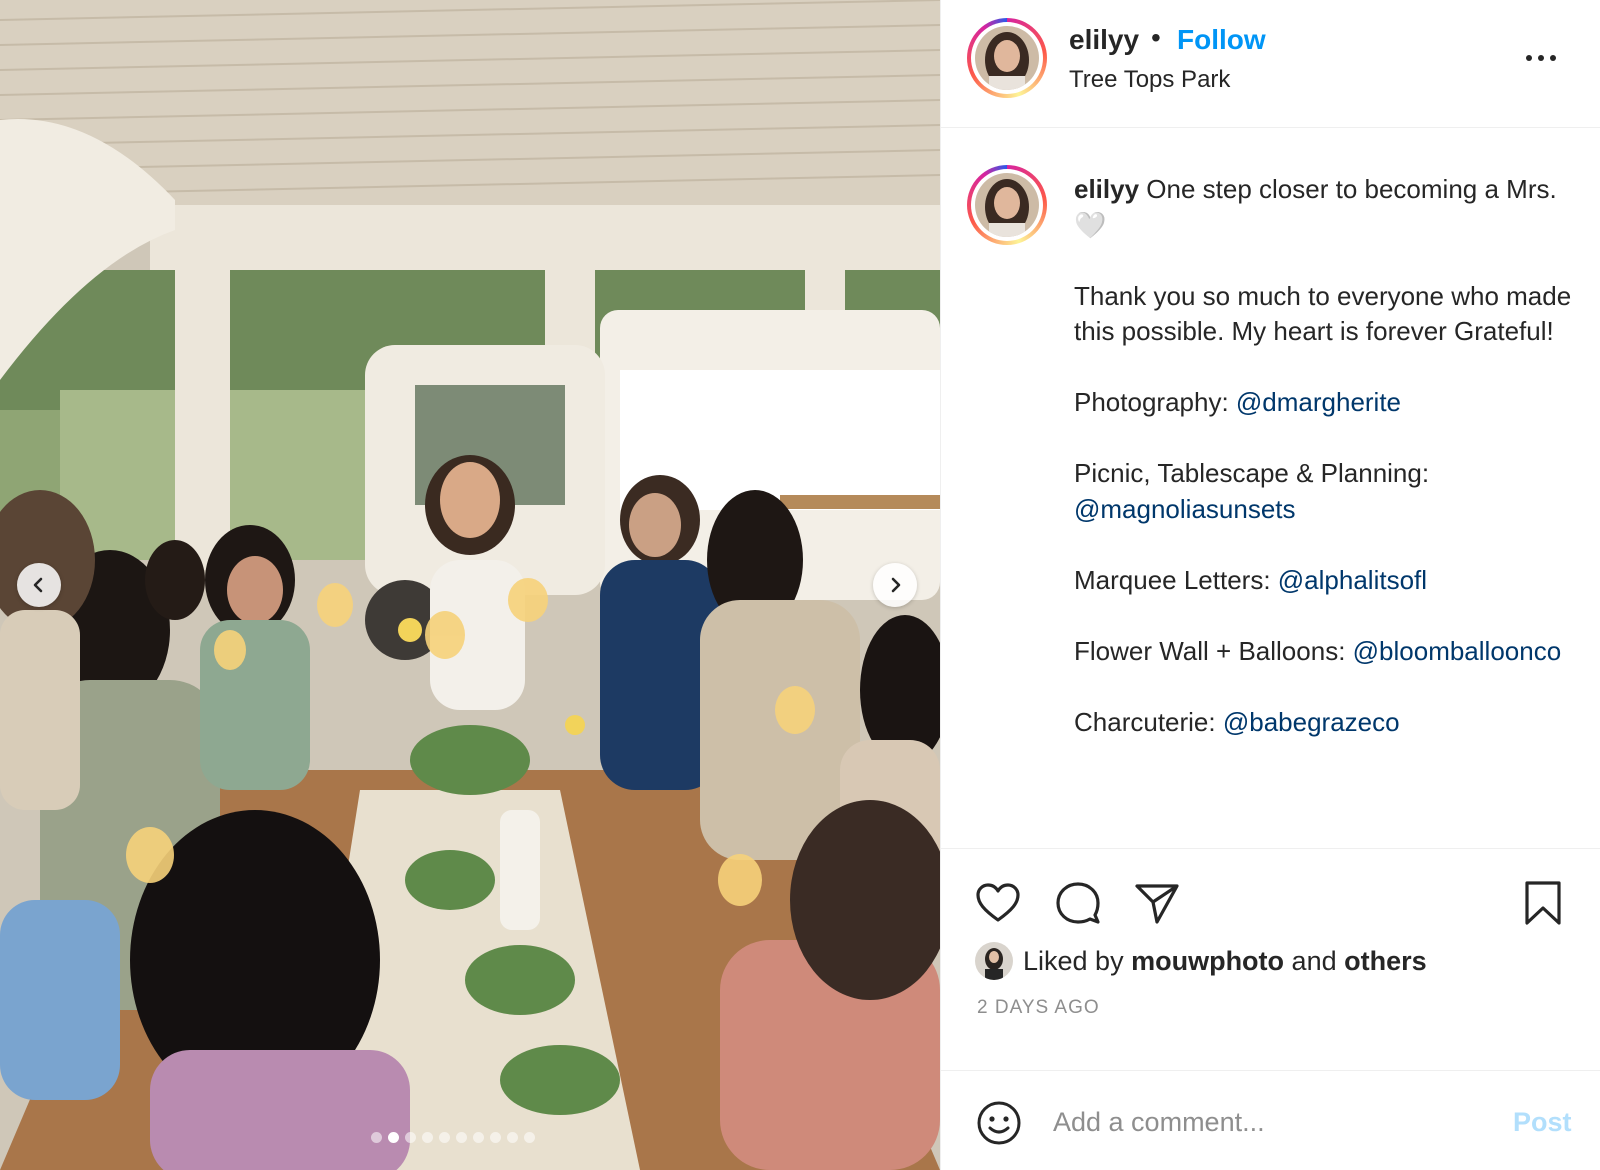 The height and width of the screenshot is (1170, 1600). I want to click on likes-prefix: Liked by, so click(1077, 960).